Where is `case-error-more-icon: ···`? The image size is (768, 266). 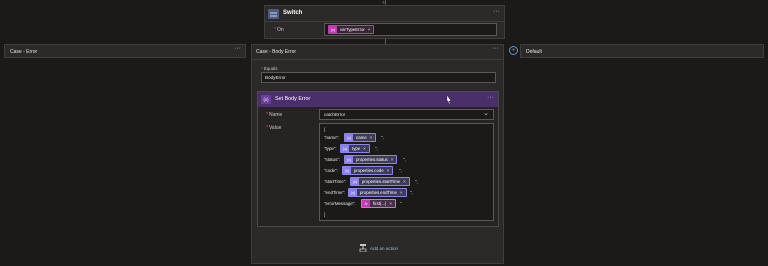 case-error-more-icon: ··· is located at coordinates (237, 48).